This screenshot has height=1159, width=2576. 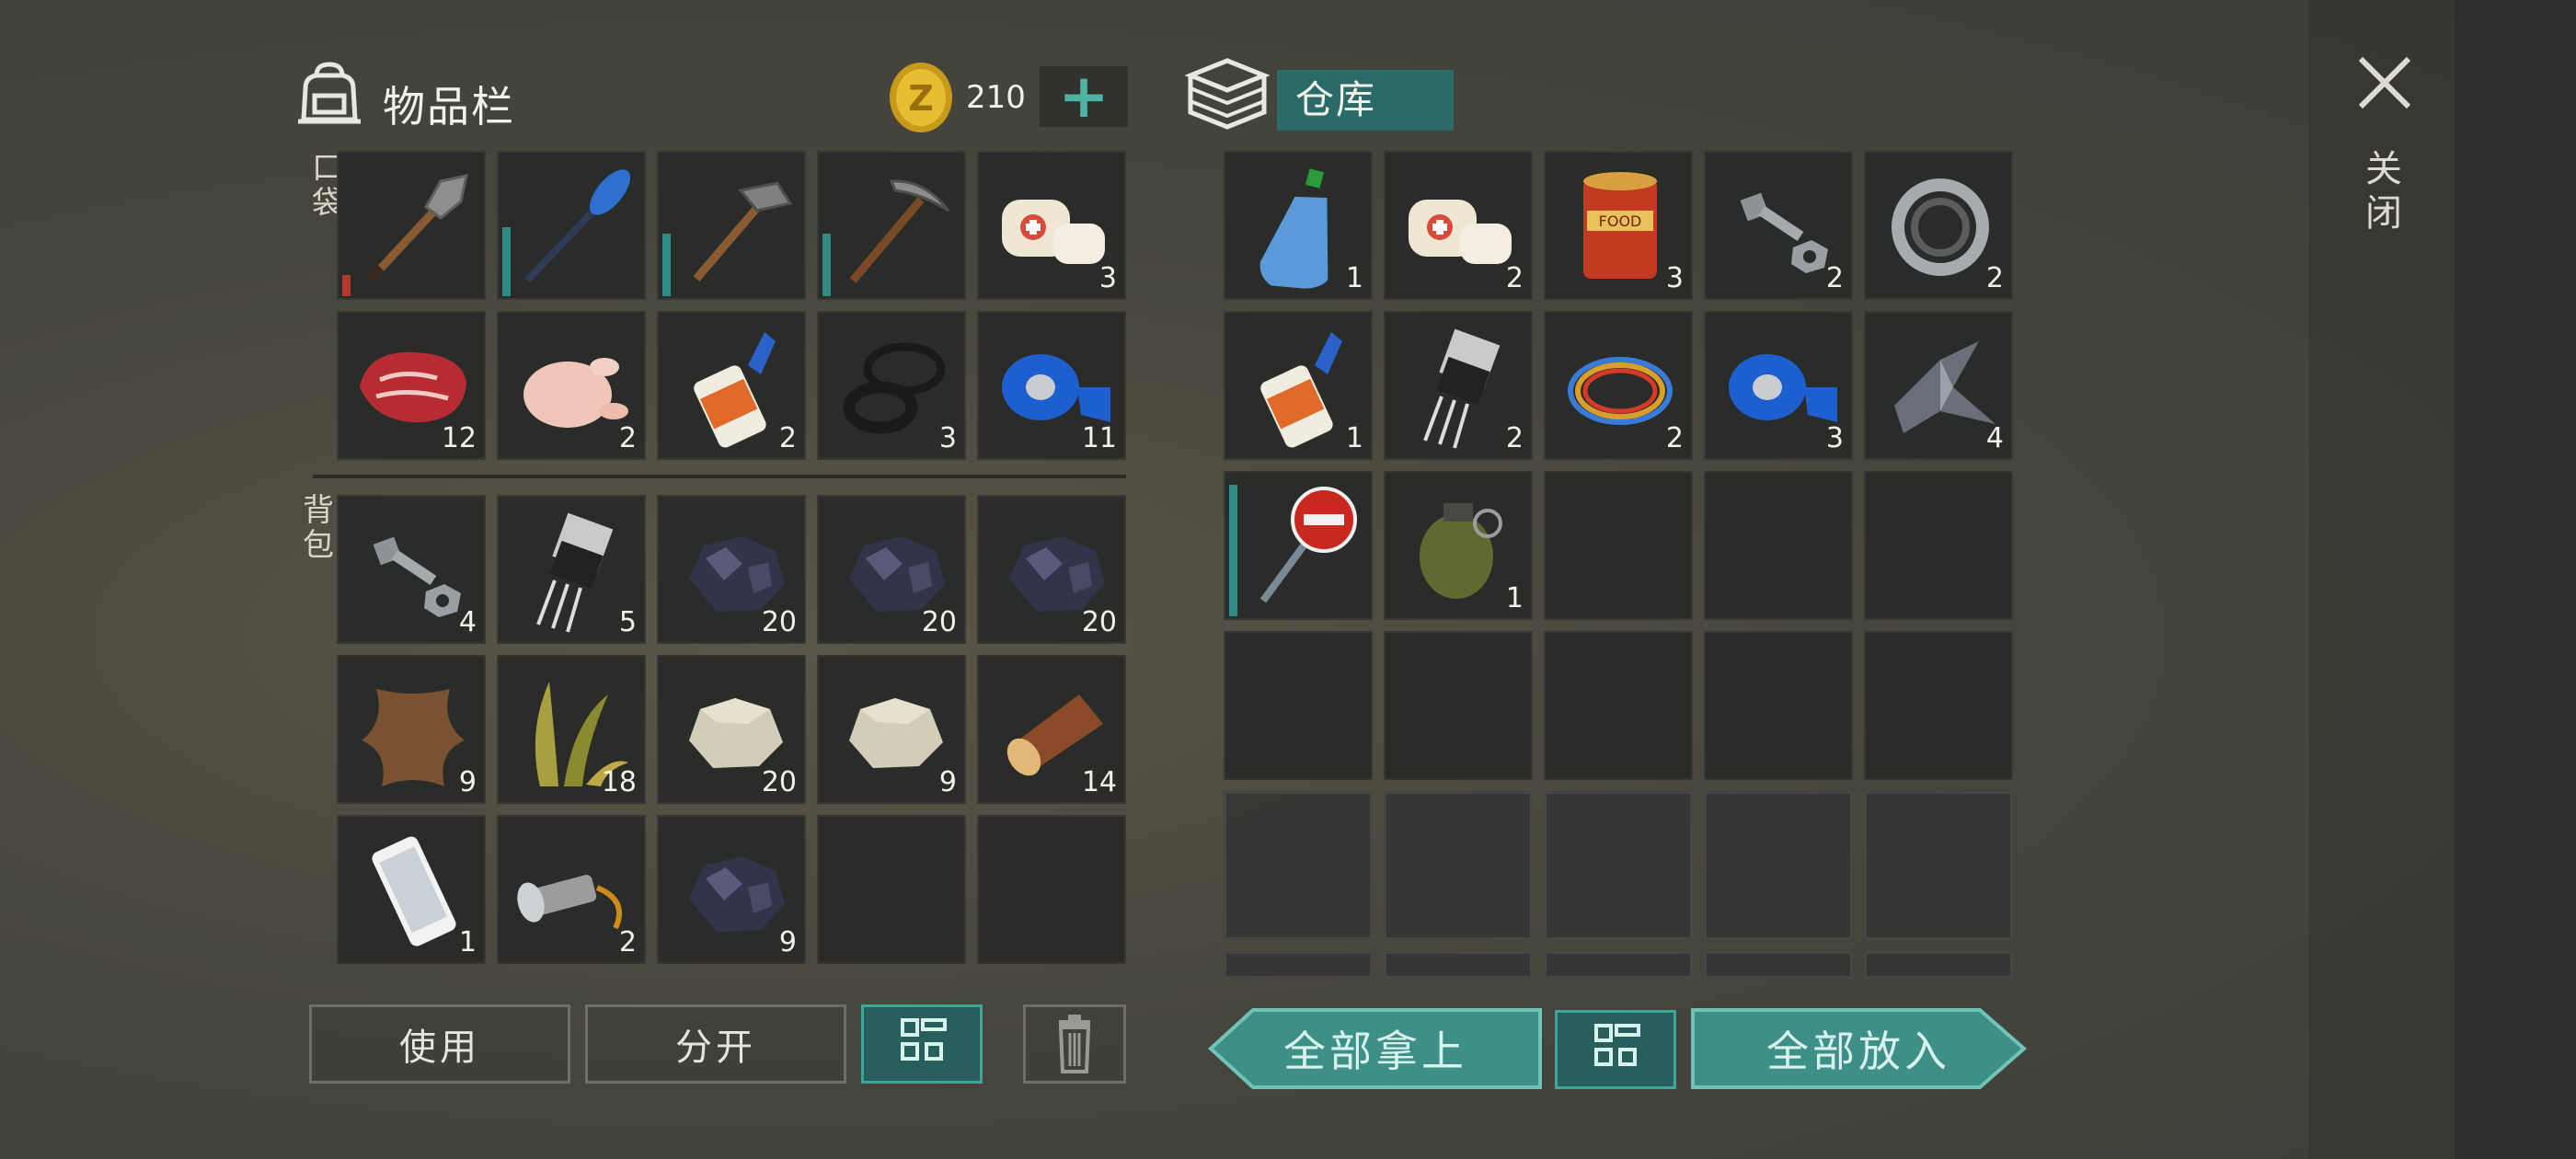 I want to click on stone-hammer-icon, so click(x=743, y=231).